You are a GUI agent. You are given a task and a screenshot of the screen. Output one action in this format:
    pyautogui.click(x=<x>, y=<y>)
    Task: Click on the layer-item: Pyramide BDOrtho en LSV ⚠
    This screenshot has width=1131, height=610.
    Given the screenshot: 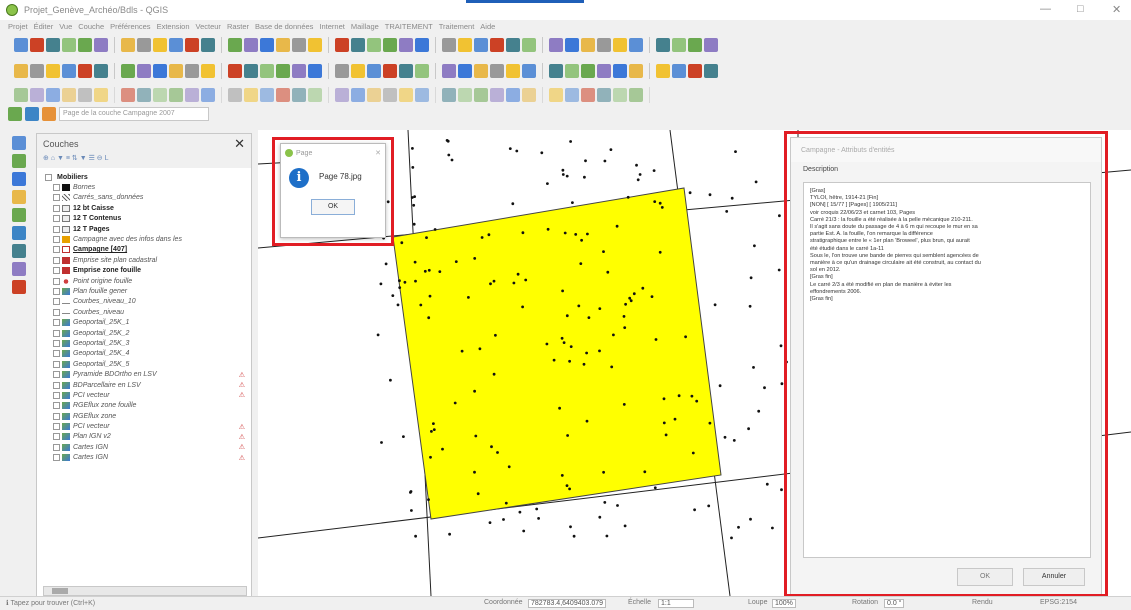 What is the action you would take?
    pyautogui.click(x=145, y=374)
    